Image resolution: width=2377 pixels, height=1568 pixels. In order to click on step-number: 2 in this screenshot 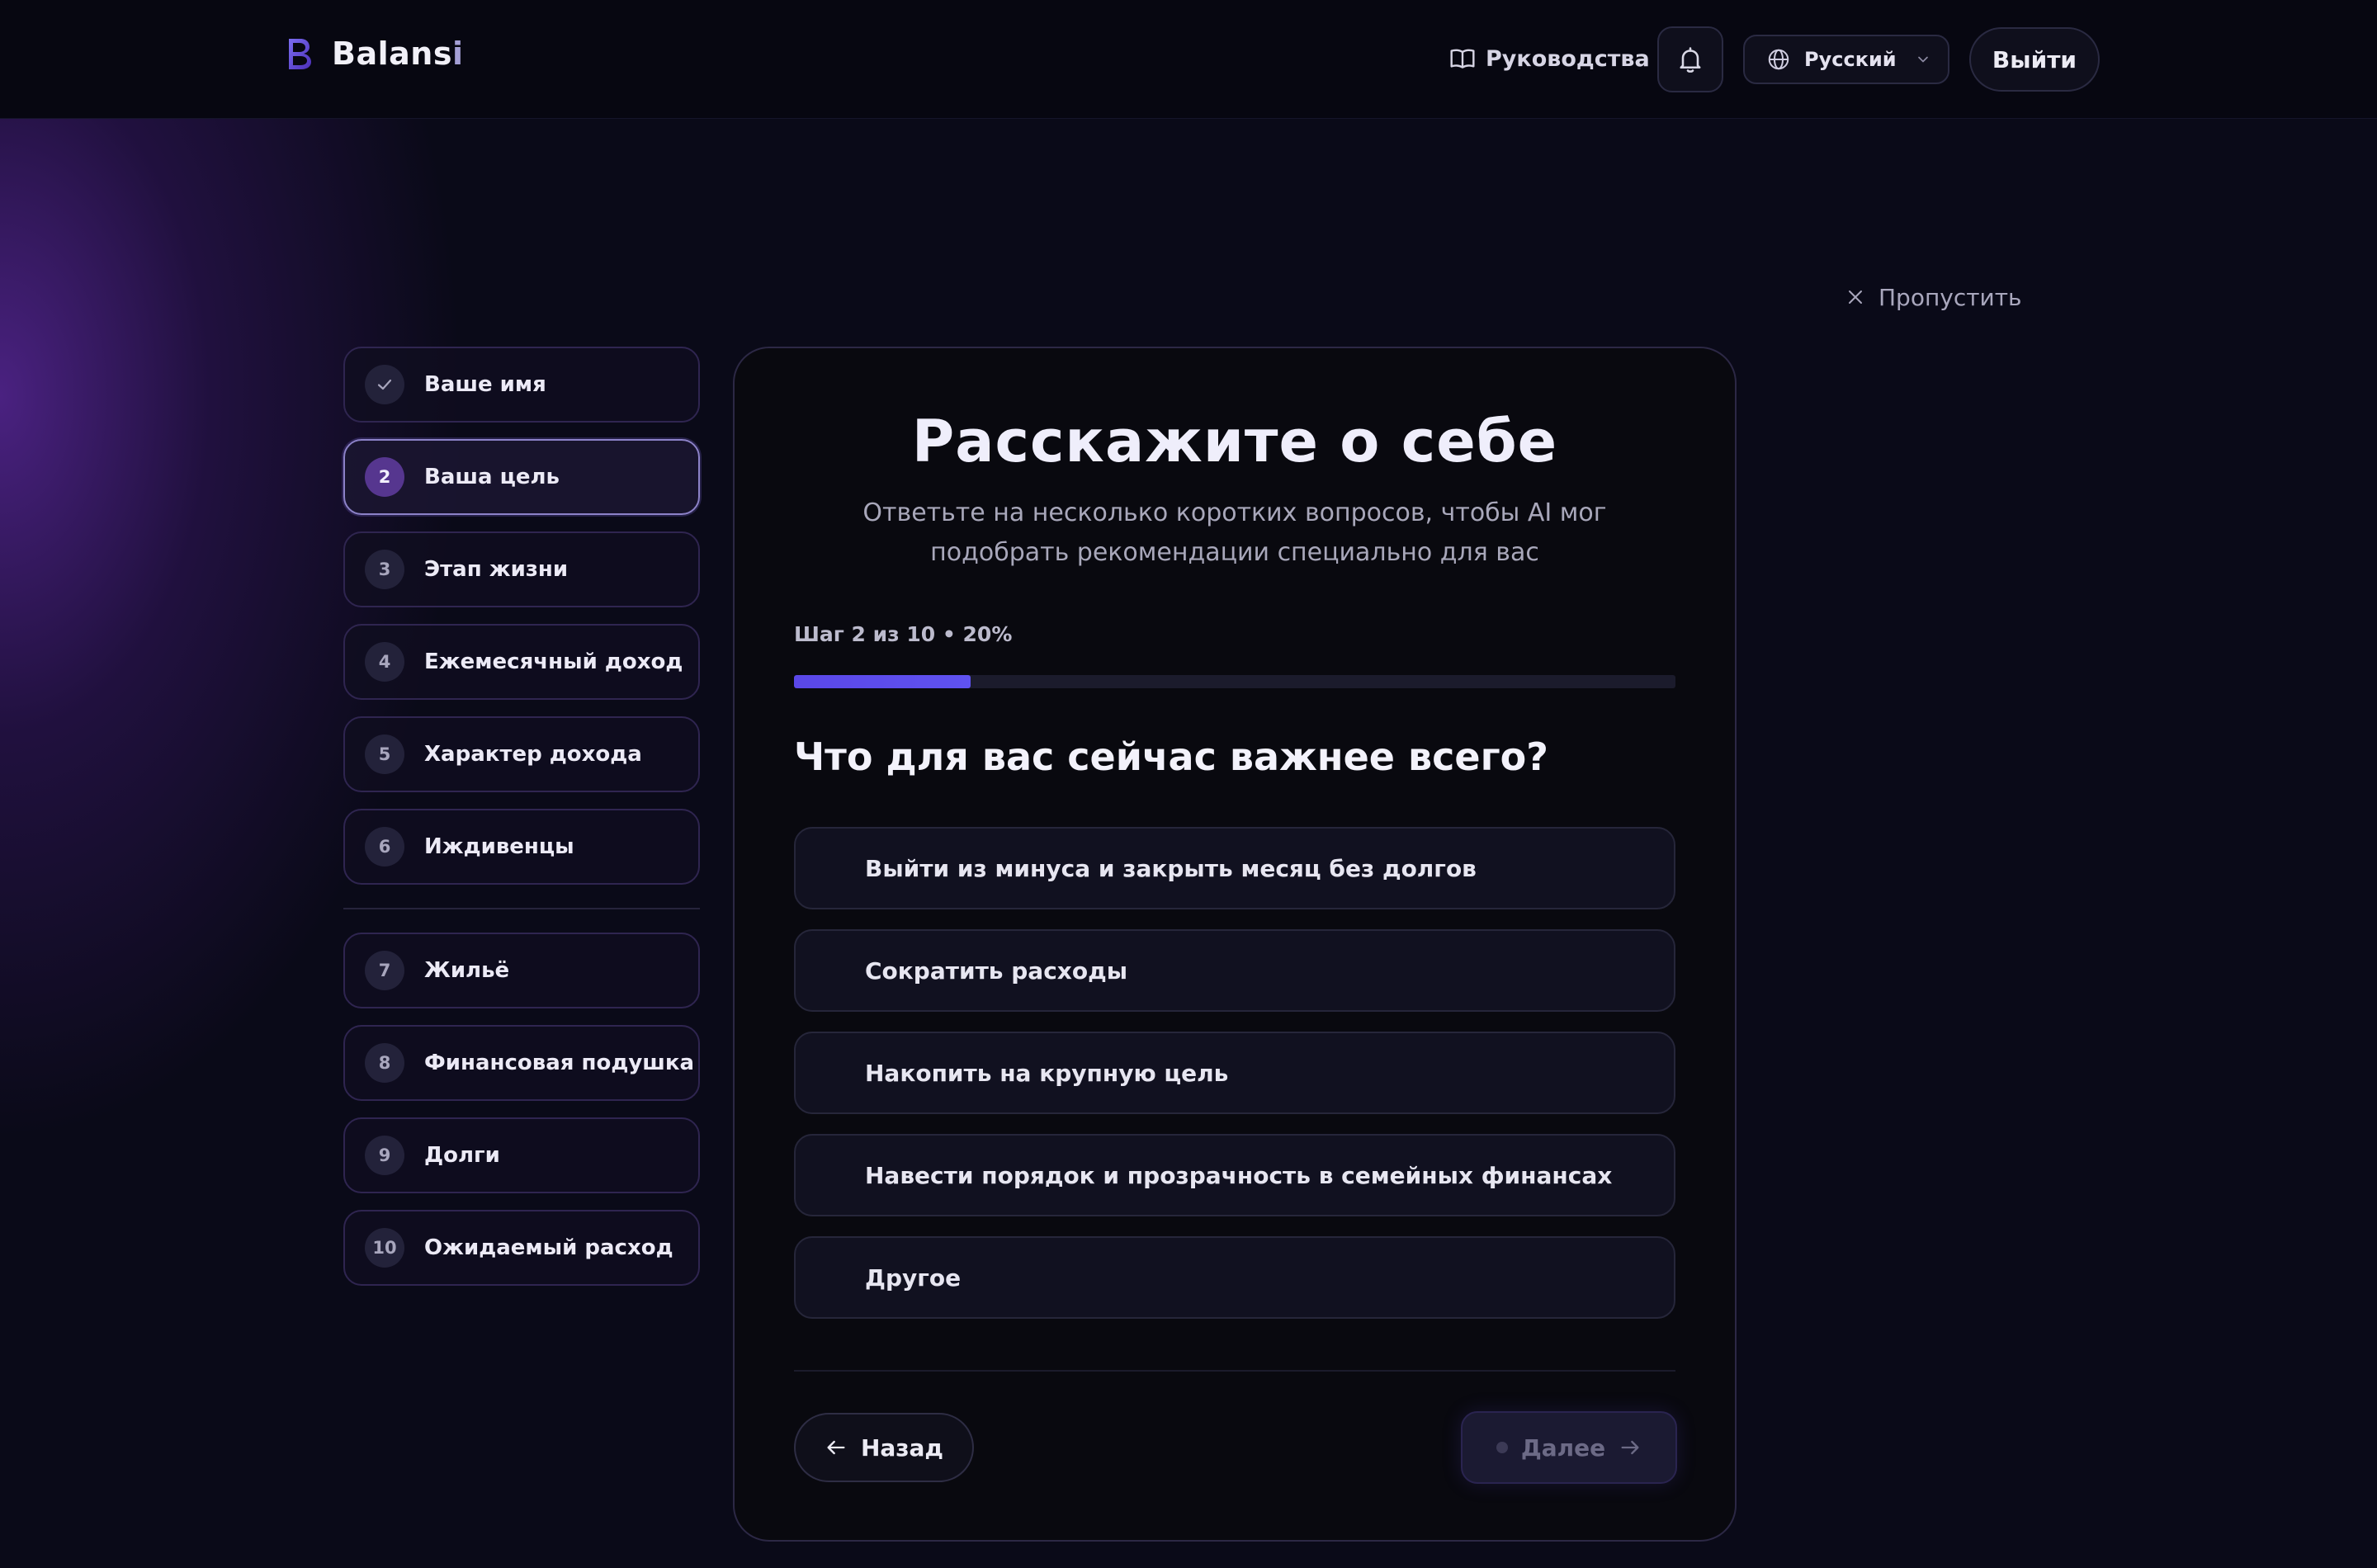, I will do `click(384, 477)`.